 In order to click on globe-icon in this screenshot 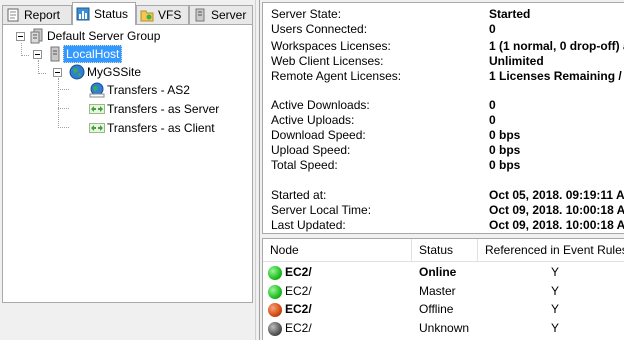, I will do `click(77, 72)`.